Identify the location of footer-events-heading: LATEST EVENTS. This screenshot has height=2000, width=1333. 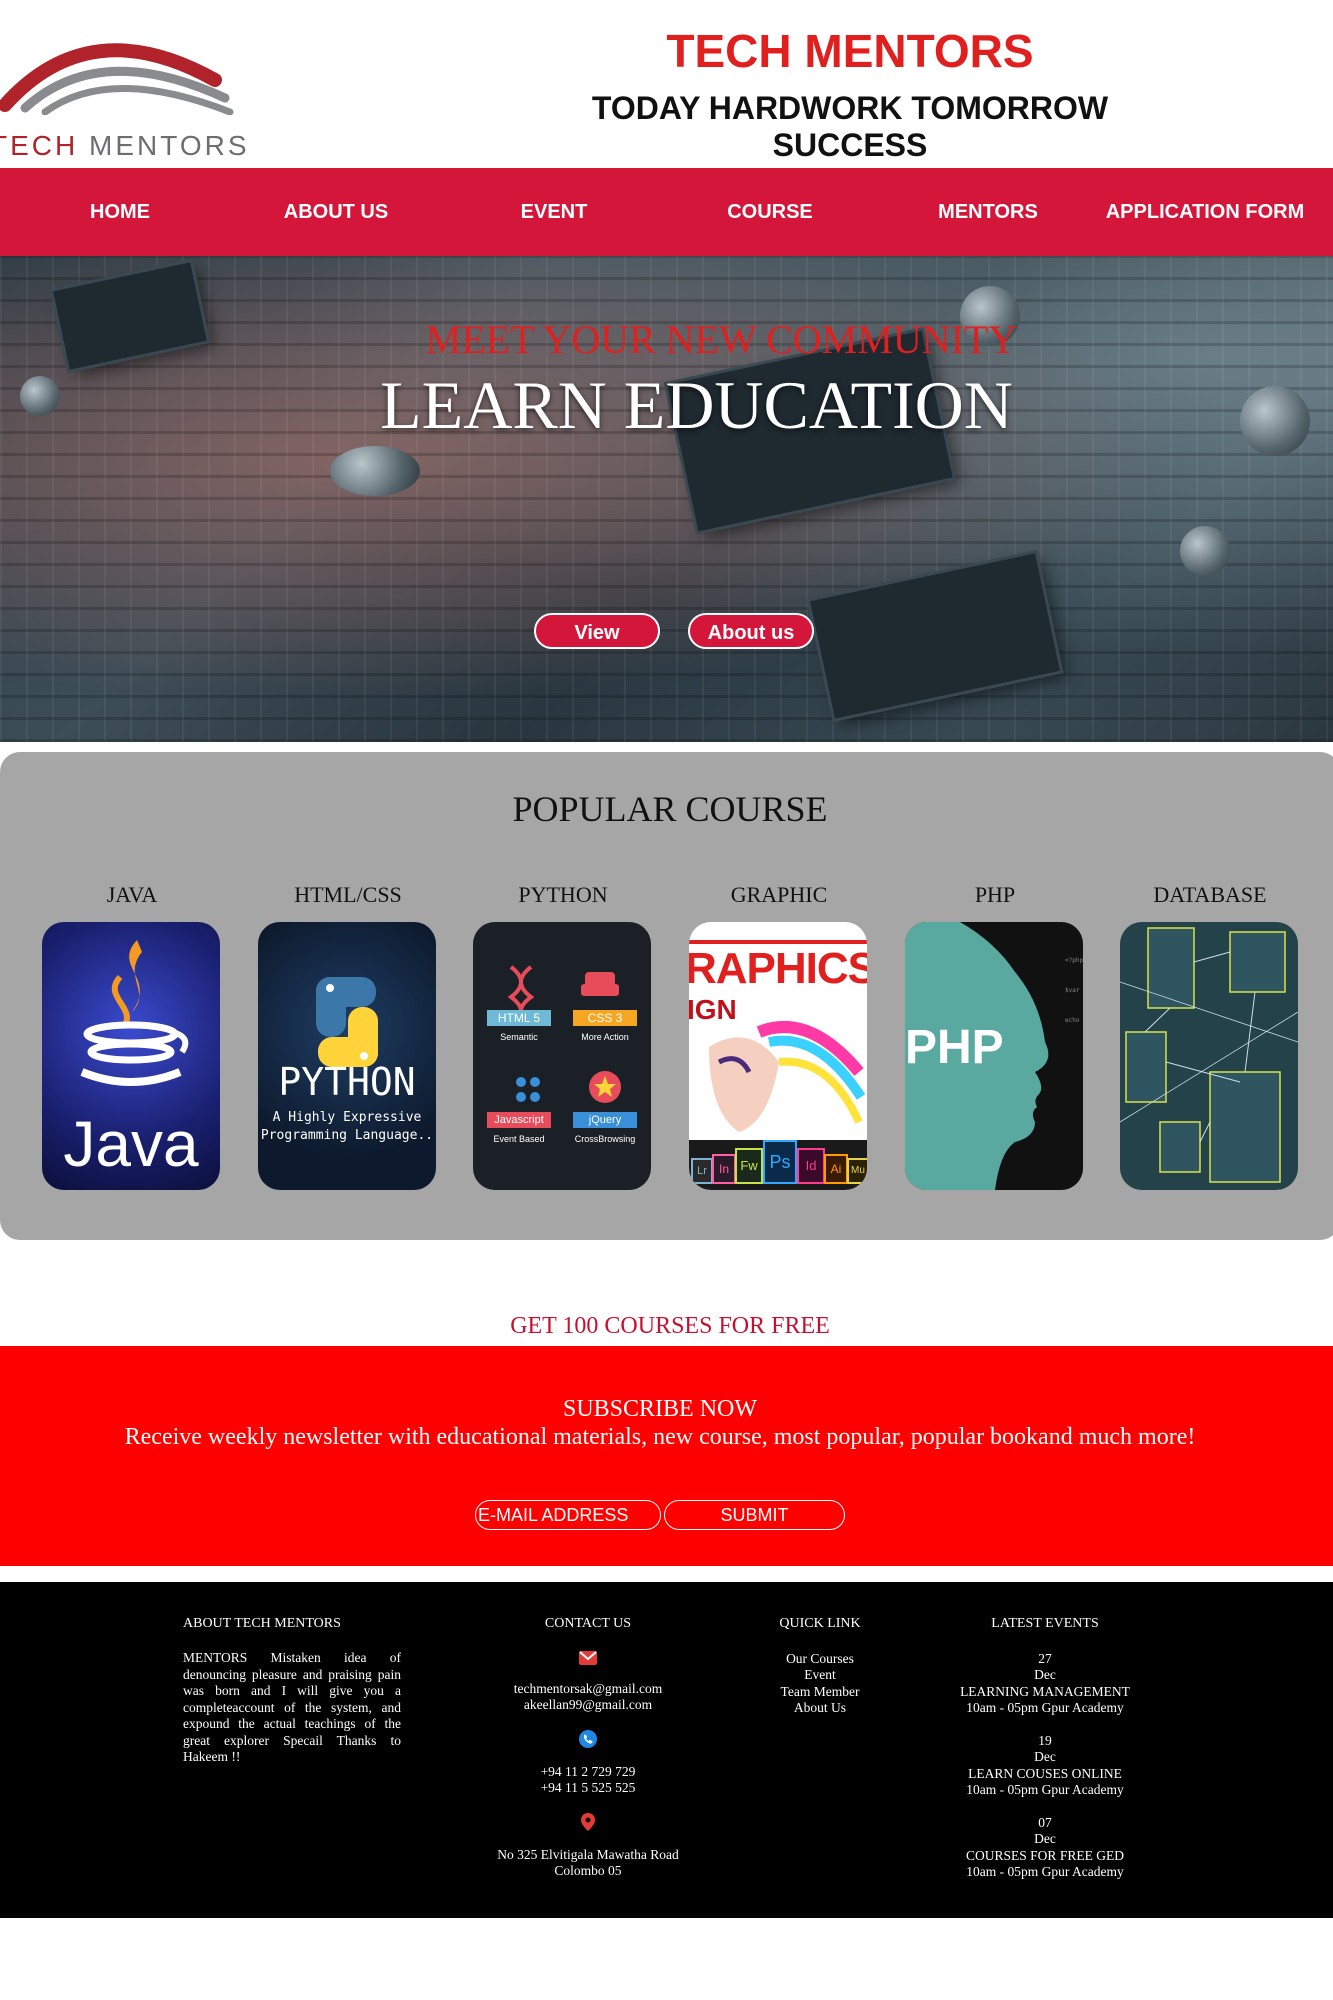
(1045, 1623).